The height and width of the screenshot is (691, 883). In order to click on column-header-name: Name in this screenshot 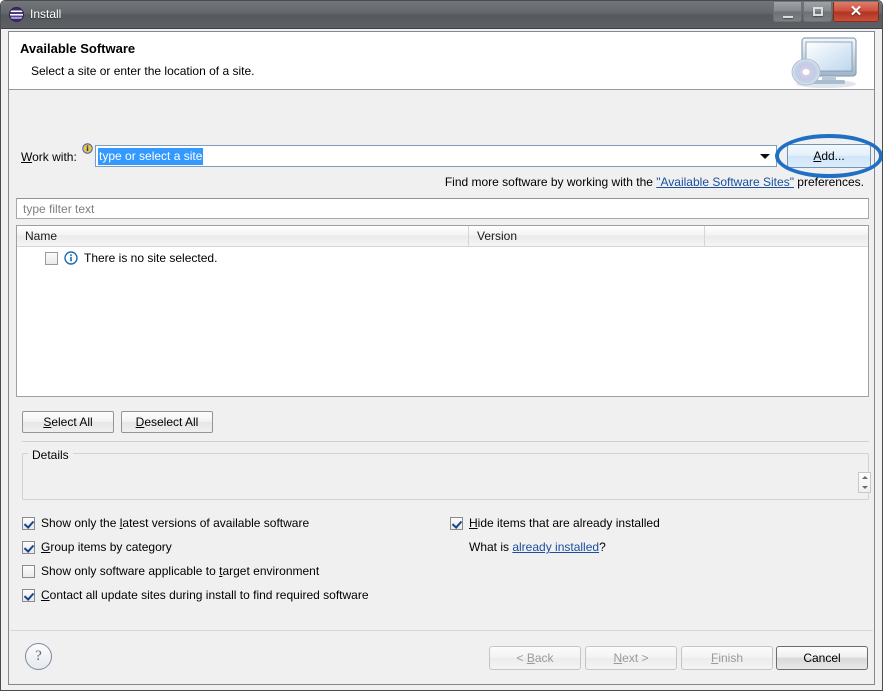, I will do `click(243, 236)`.